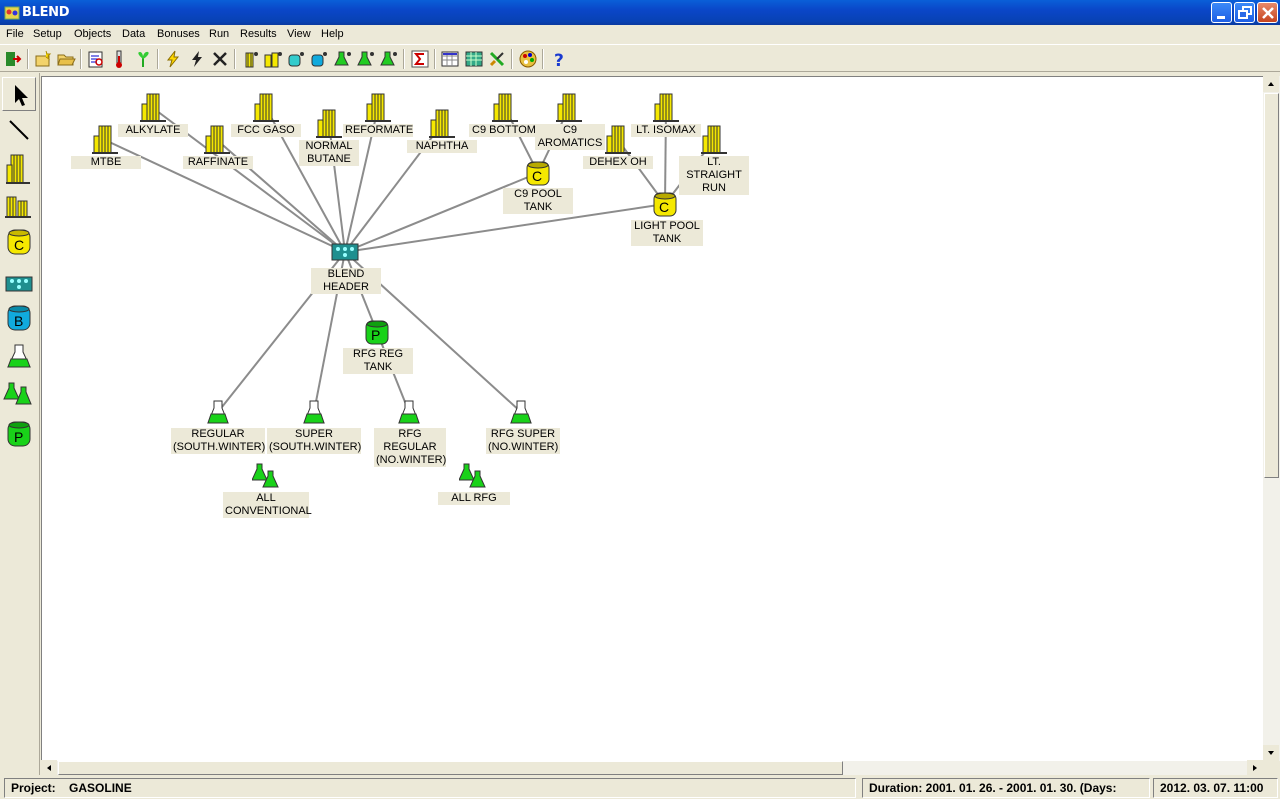  What do you see at coordinates (345, 253) in the screenshot?
I see `blend-header-icon` at bounding box center [345, 253].